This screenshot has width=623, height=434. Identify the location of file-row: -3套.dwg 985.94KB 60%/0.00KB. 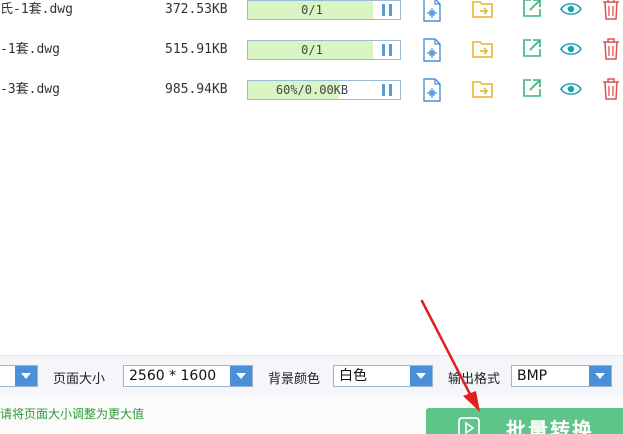
(311, 99).